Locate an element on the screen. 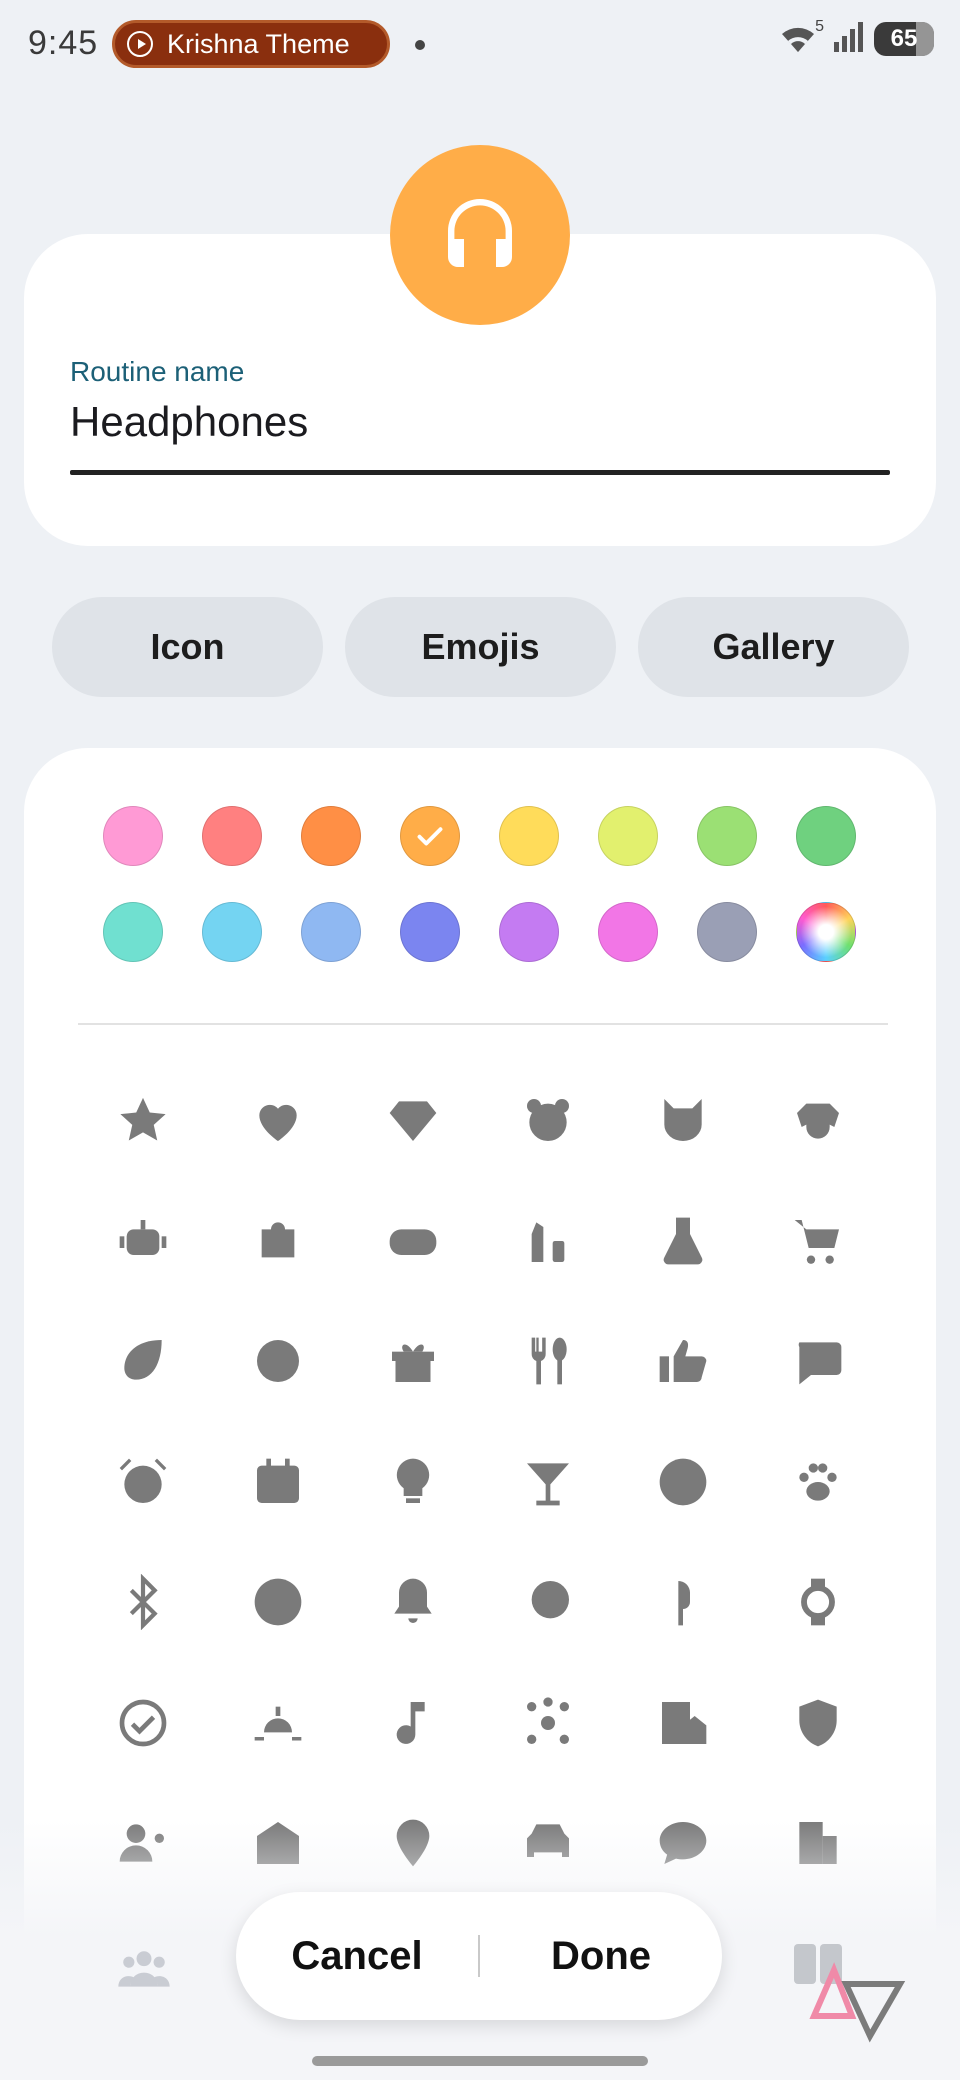  bulb-icon is located at coordinates (413, 1480).